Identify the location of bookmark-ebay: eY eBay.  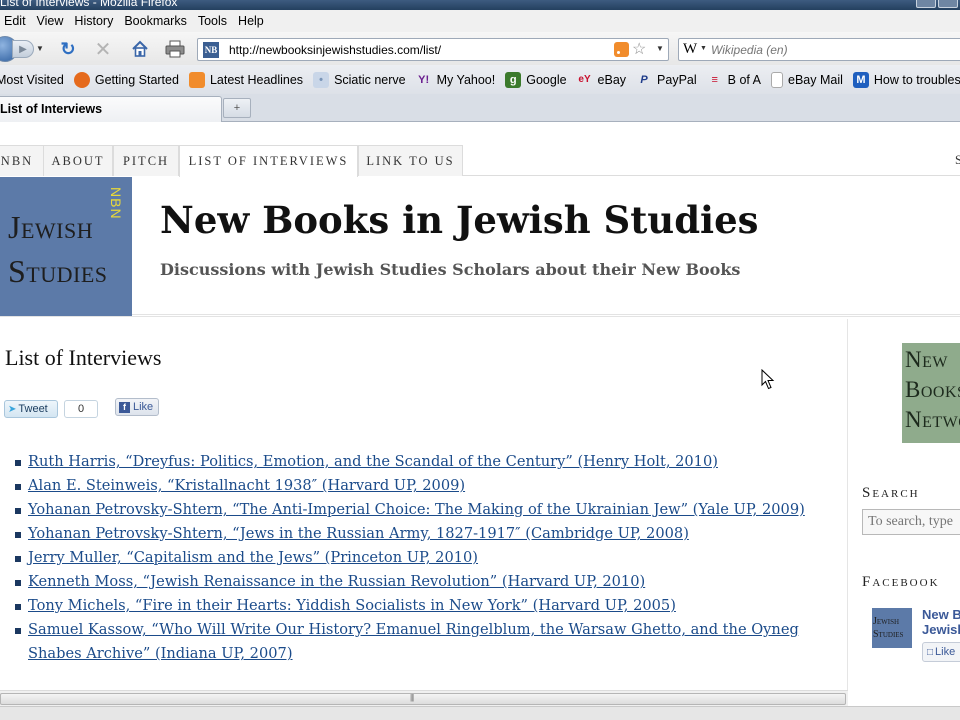
(601, 80).